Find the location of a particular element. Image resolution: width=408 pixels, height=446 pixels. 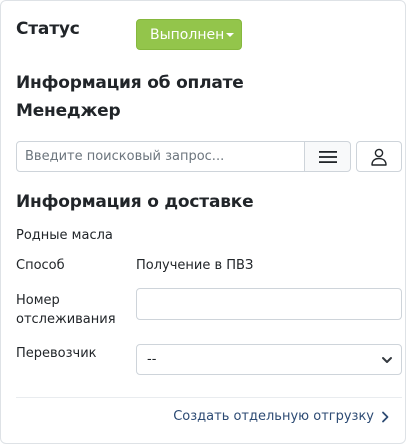

delivery-warehouse: Родные масла is located at coordinates (64, 235).